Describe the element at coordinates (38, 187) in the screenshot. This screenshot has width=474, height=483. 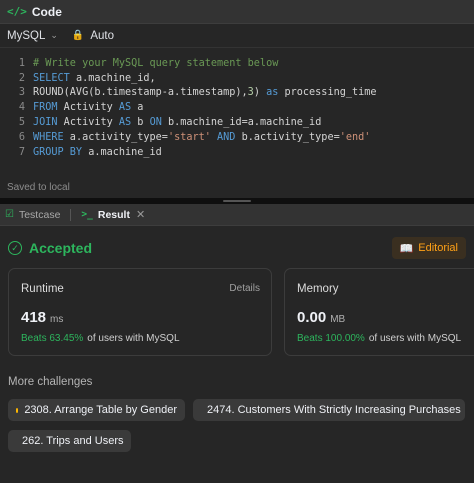
I see `saved-status: Saved to local` at that location.